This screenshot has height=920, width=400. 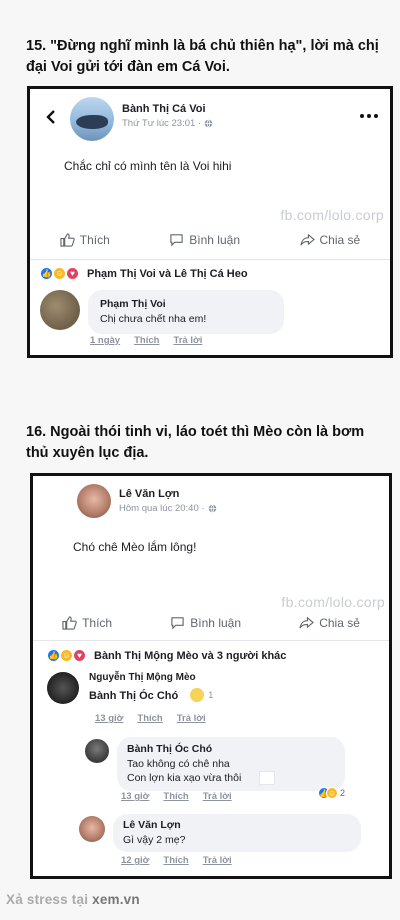 What do you see at coordinates (135, 860) in the screenshot?
I see `comment-time: 12 giờ` at bounding box center [135, 860].